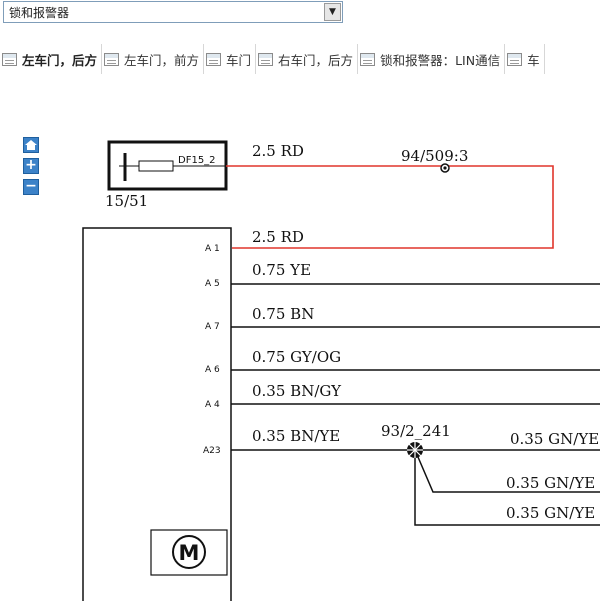  Describe the element at coordinates (297, 391) in the screenshot. I see `wire-label-a4: 0.35 BN/GY` at that location.